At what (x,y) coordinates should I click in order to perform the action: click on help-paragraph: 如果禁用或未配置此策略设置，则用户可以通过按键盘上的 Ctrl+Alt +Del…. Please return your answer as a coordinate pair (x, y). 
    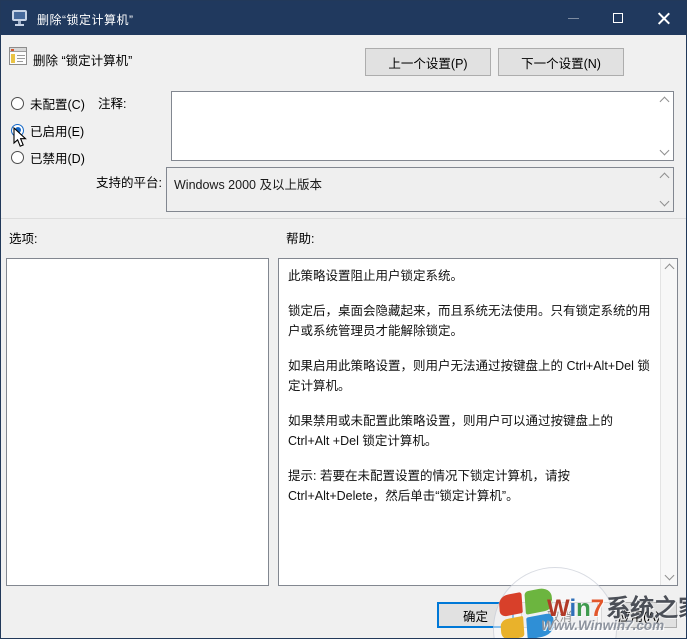
    Looking at the image, I should click on (451, 431).